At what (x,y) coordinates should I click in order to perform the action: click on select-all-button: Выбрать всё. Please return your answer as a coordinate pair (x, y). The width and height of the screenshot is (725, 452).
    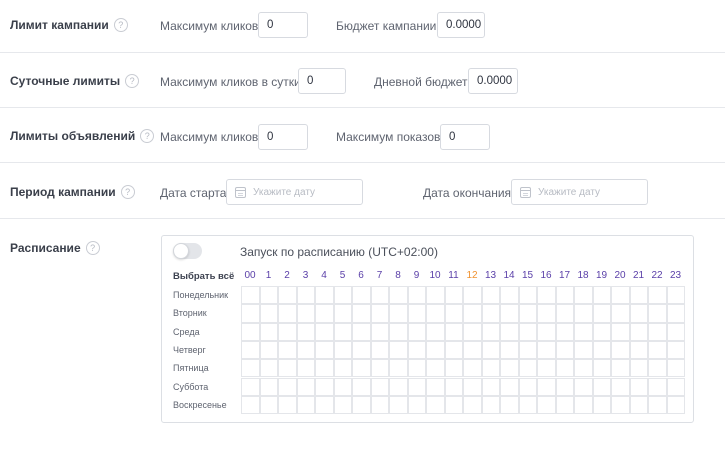
    Looking at the image, I should click on (203, 276).